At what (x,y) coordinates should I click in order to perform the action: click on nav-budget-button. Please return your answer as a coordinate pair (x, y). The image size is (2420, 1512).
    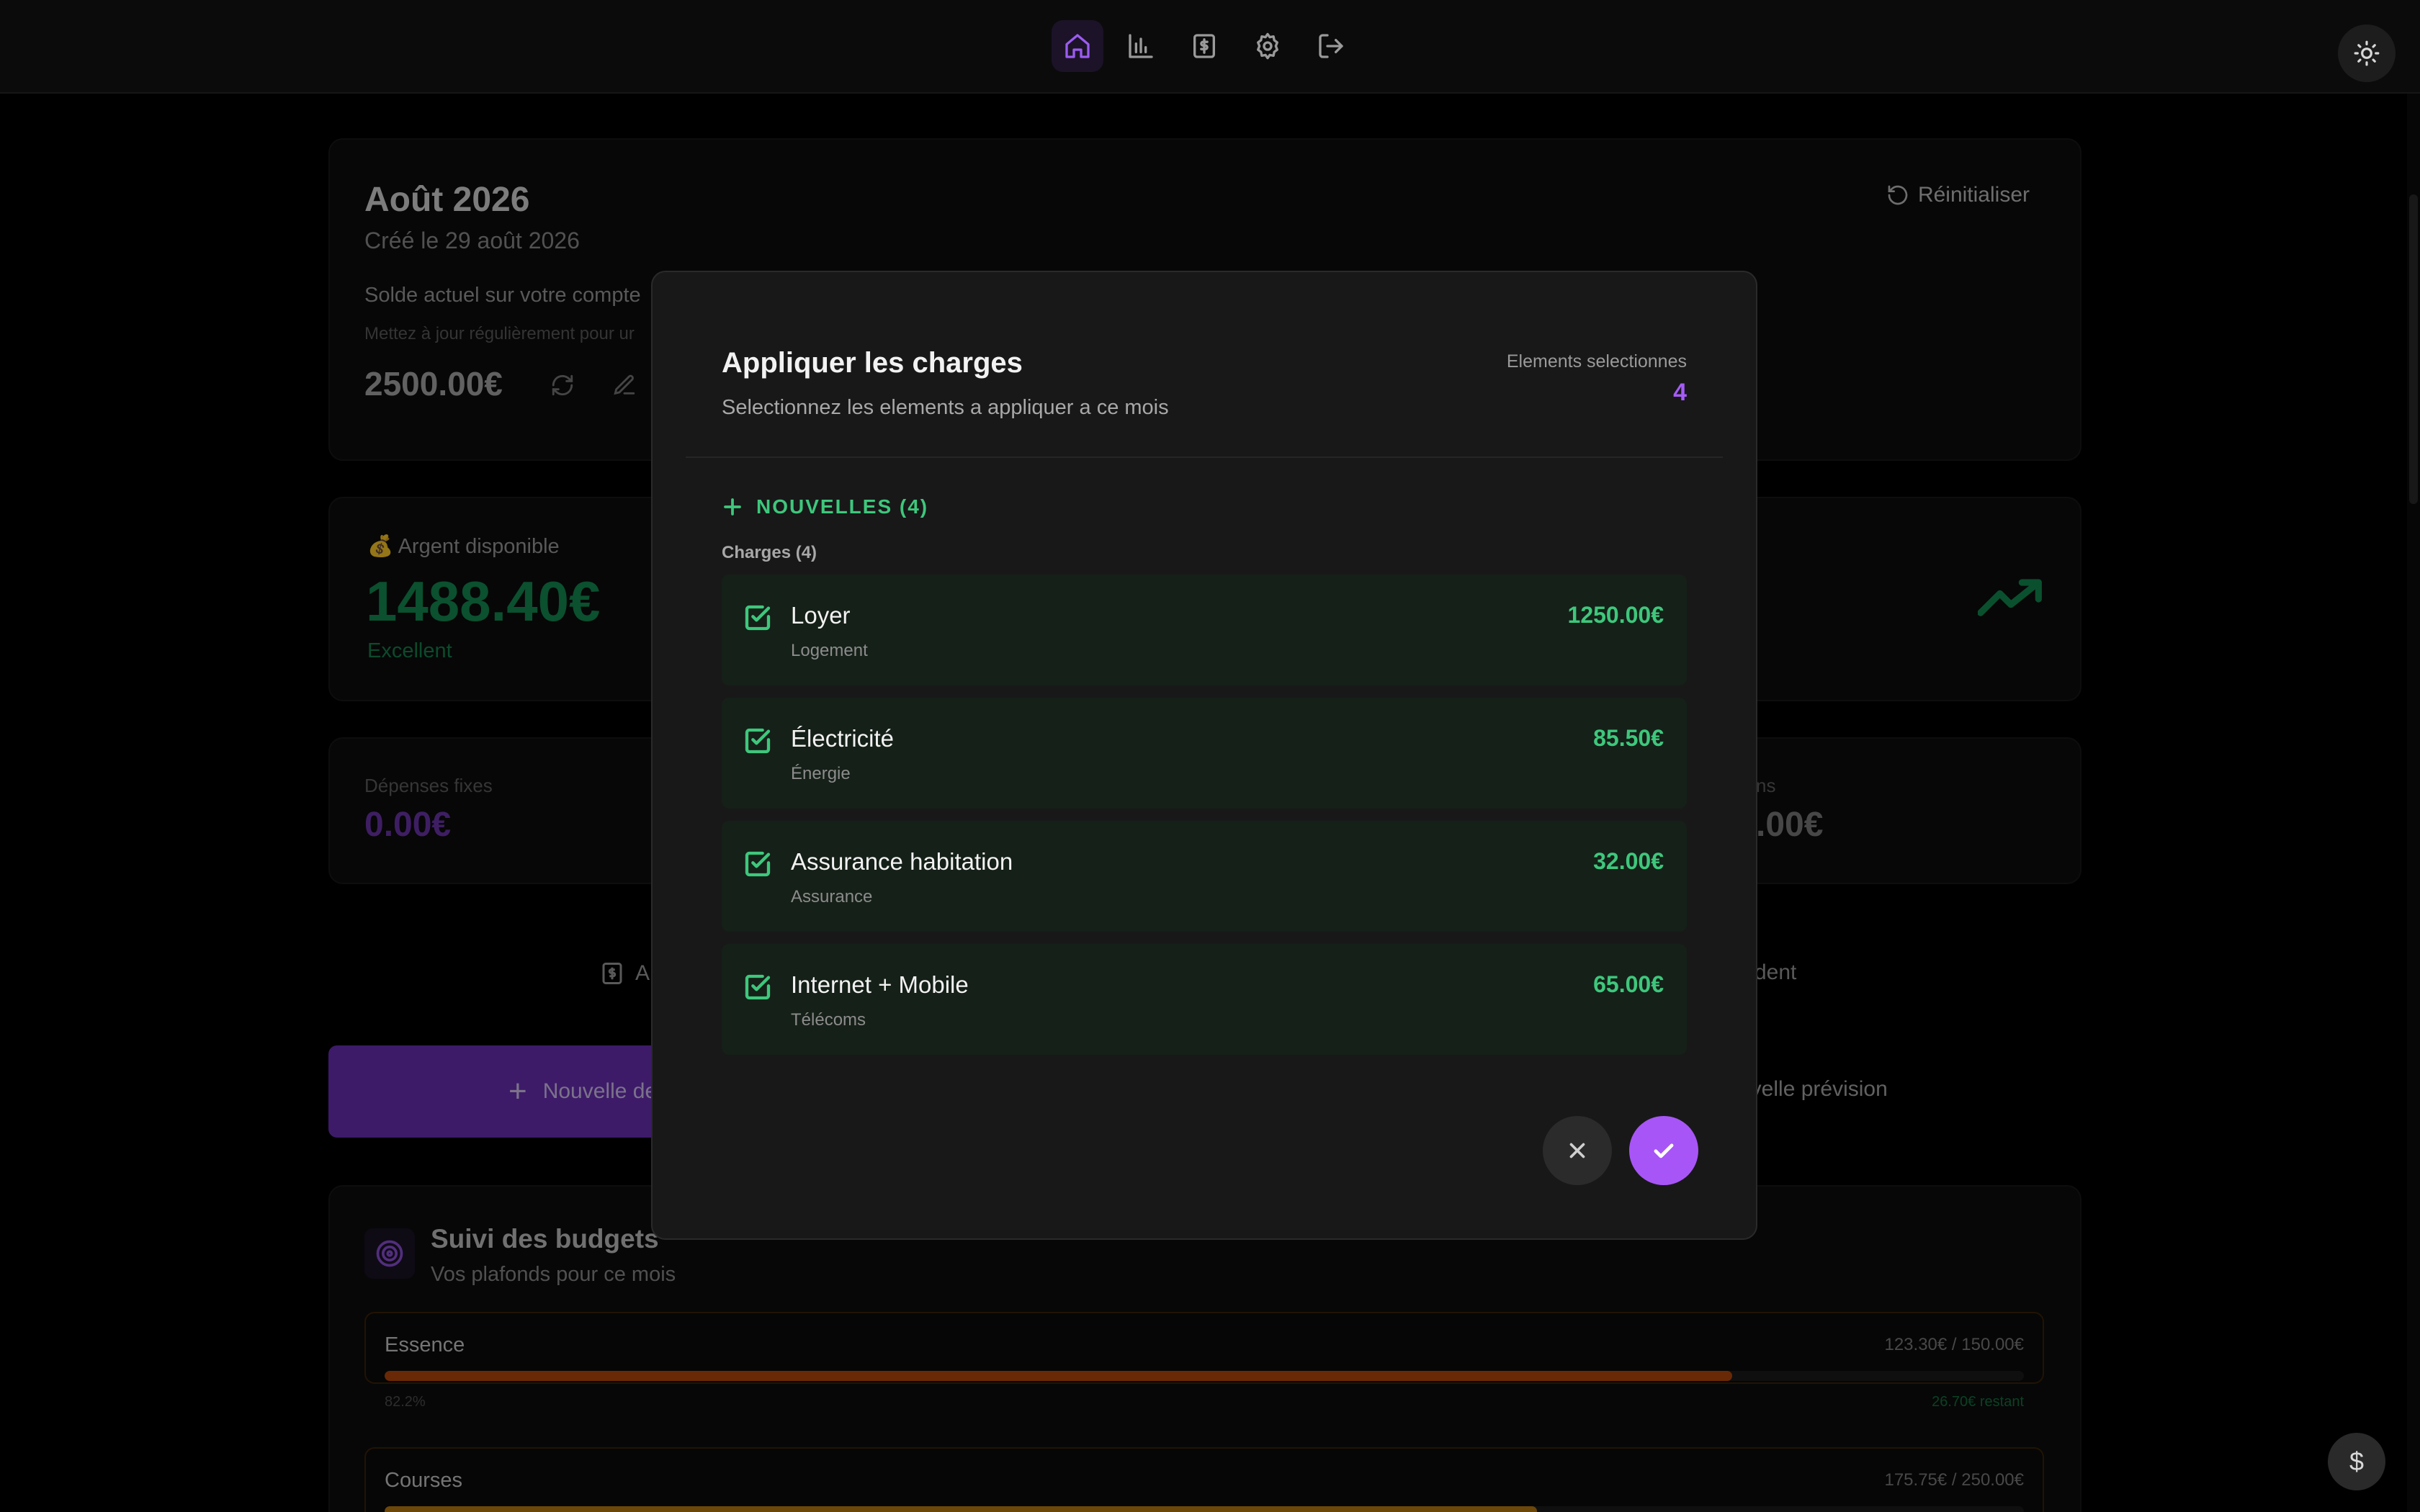
    Looking at the image, I should click on (1204, 46).